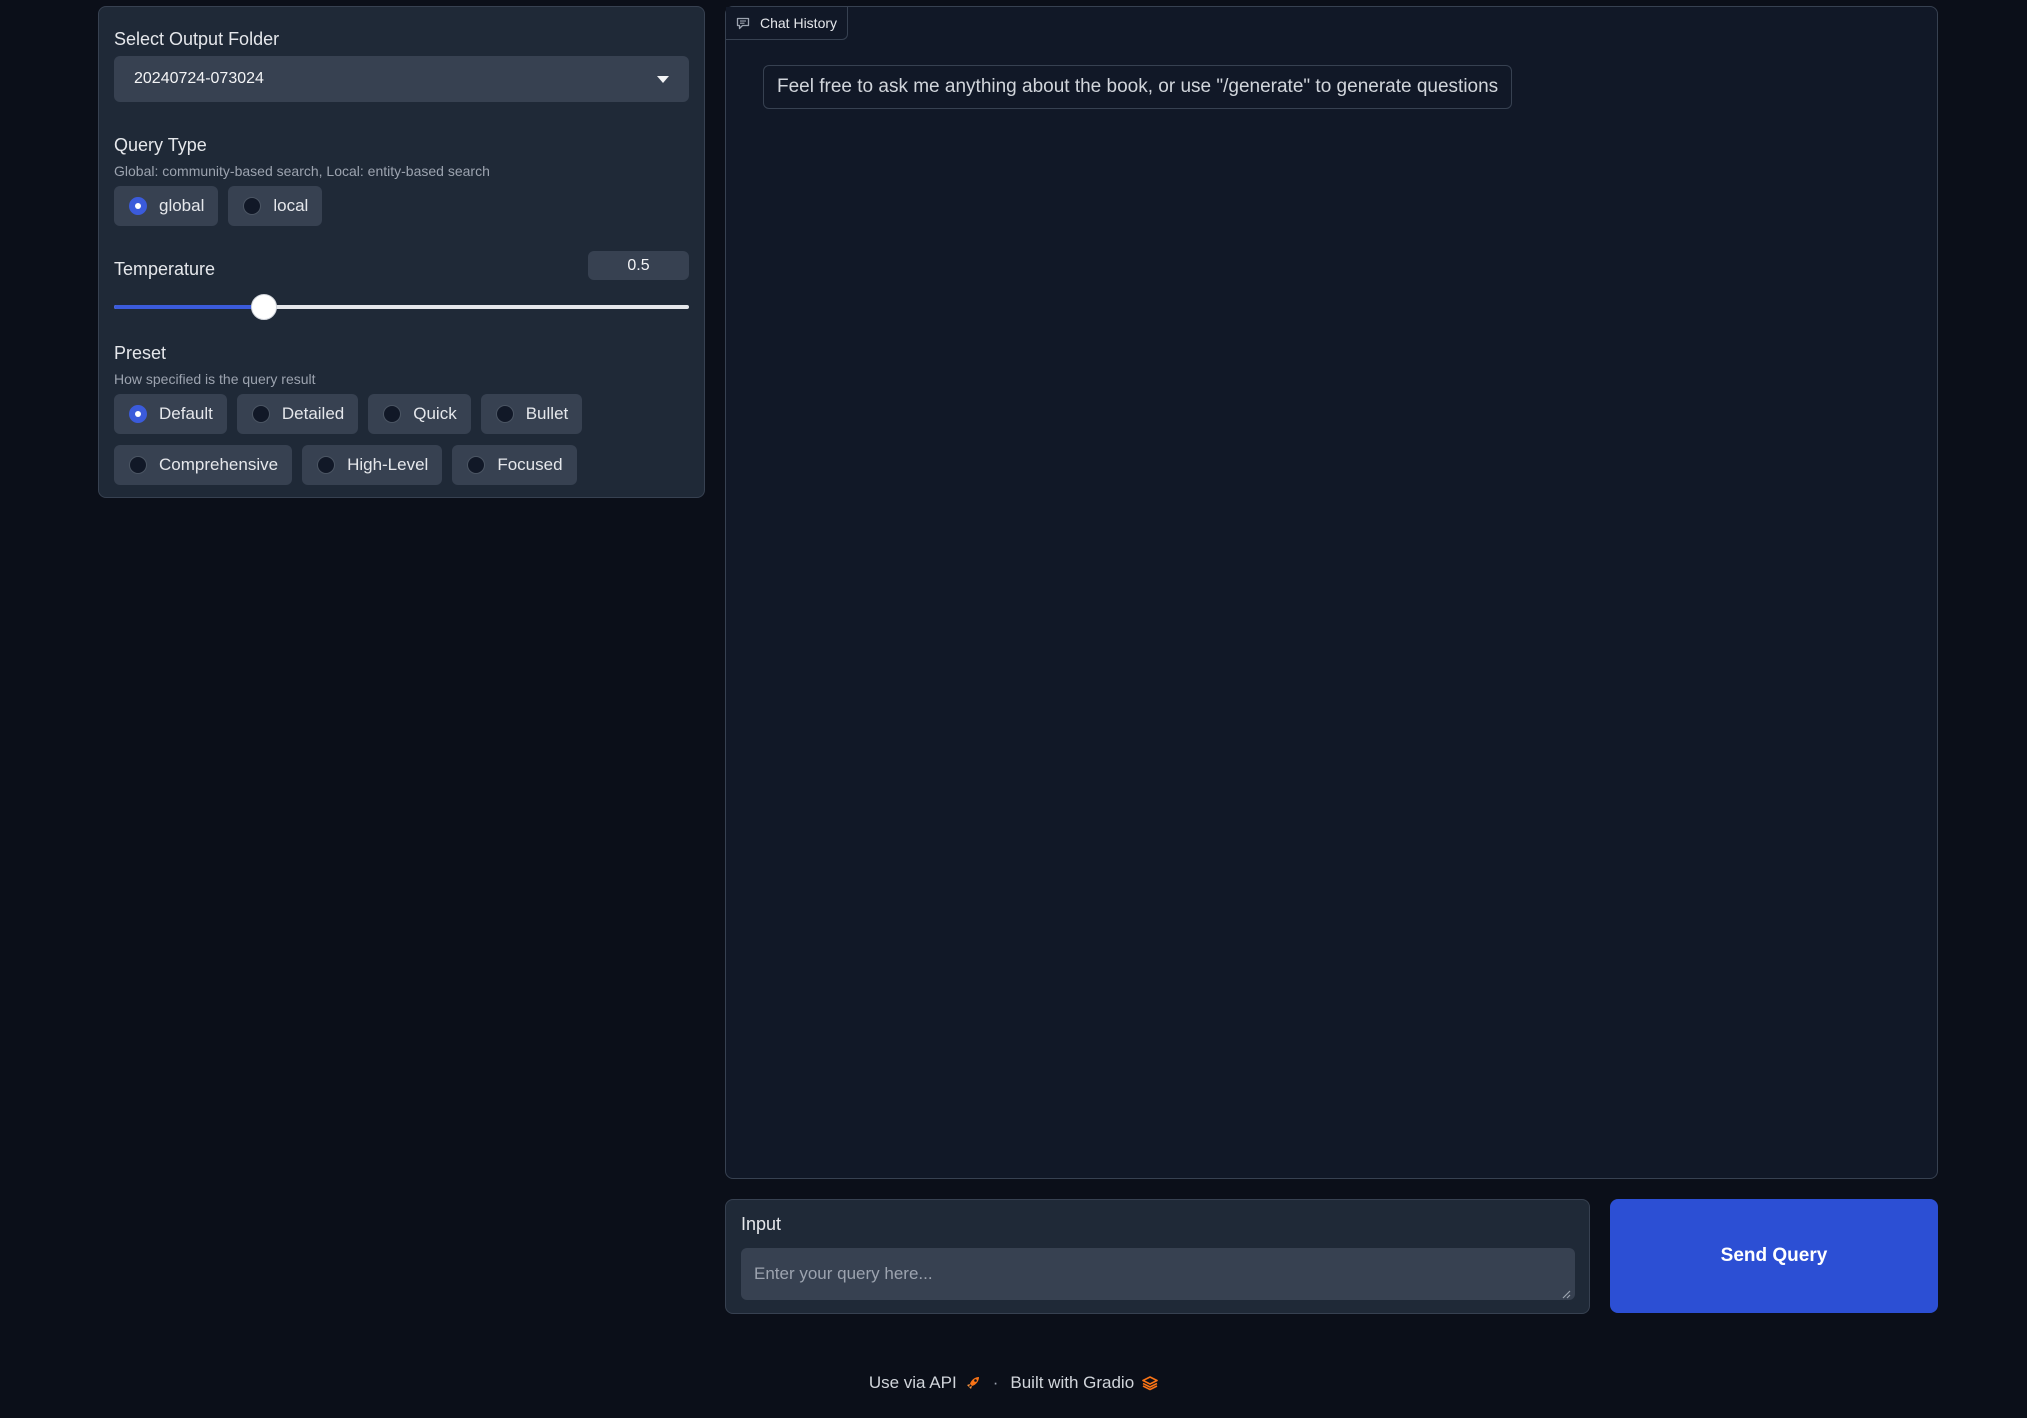  I want to click on query-type-radio-group: global local, so click(218, 206).